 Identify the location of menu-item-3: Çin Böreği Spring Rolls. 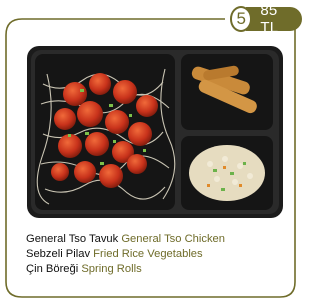
(160, 269).